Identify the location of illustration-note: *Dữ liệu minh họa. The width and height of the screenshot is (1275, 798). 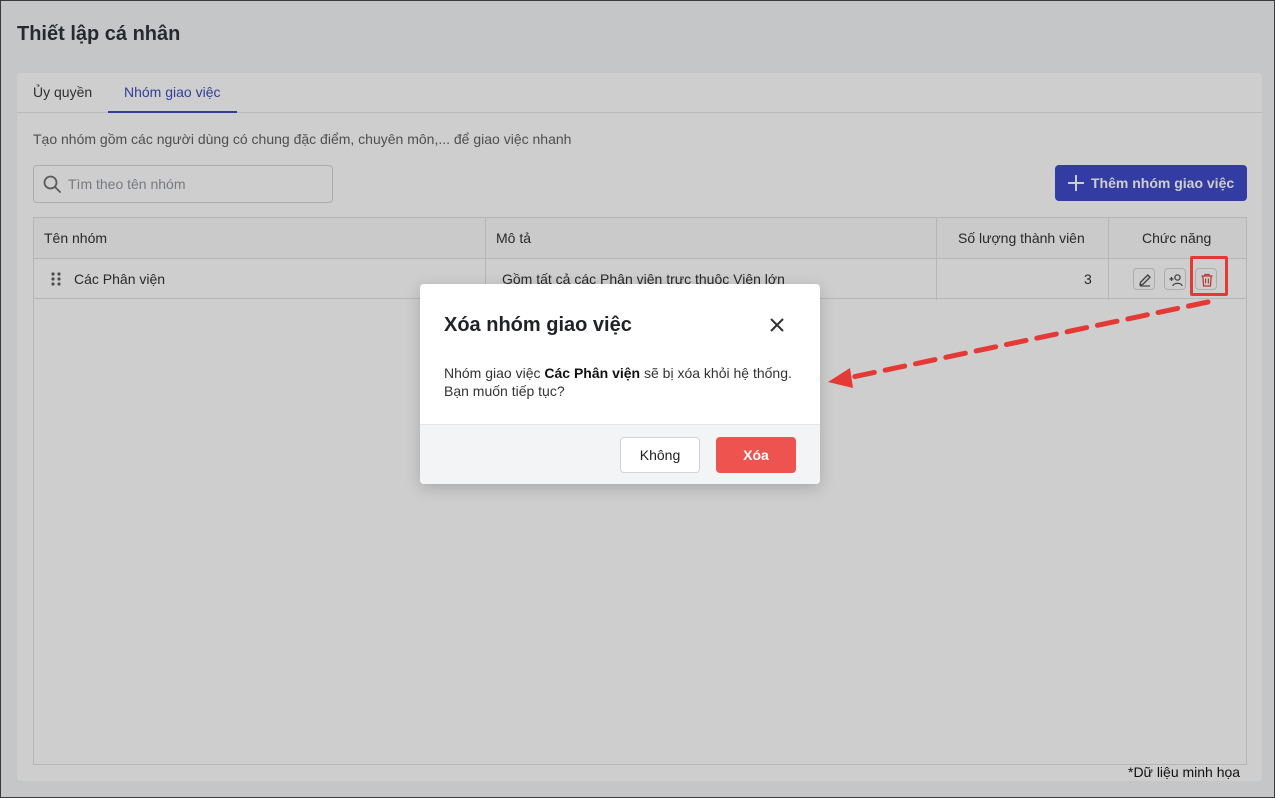
(1184, 772).